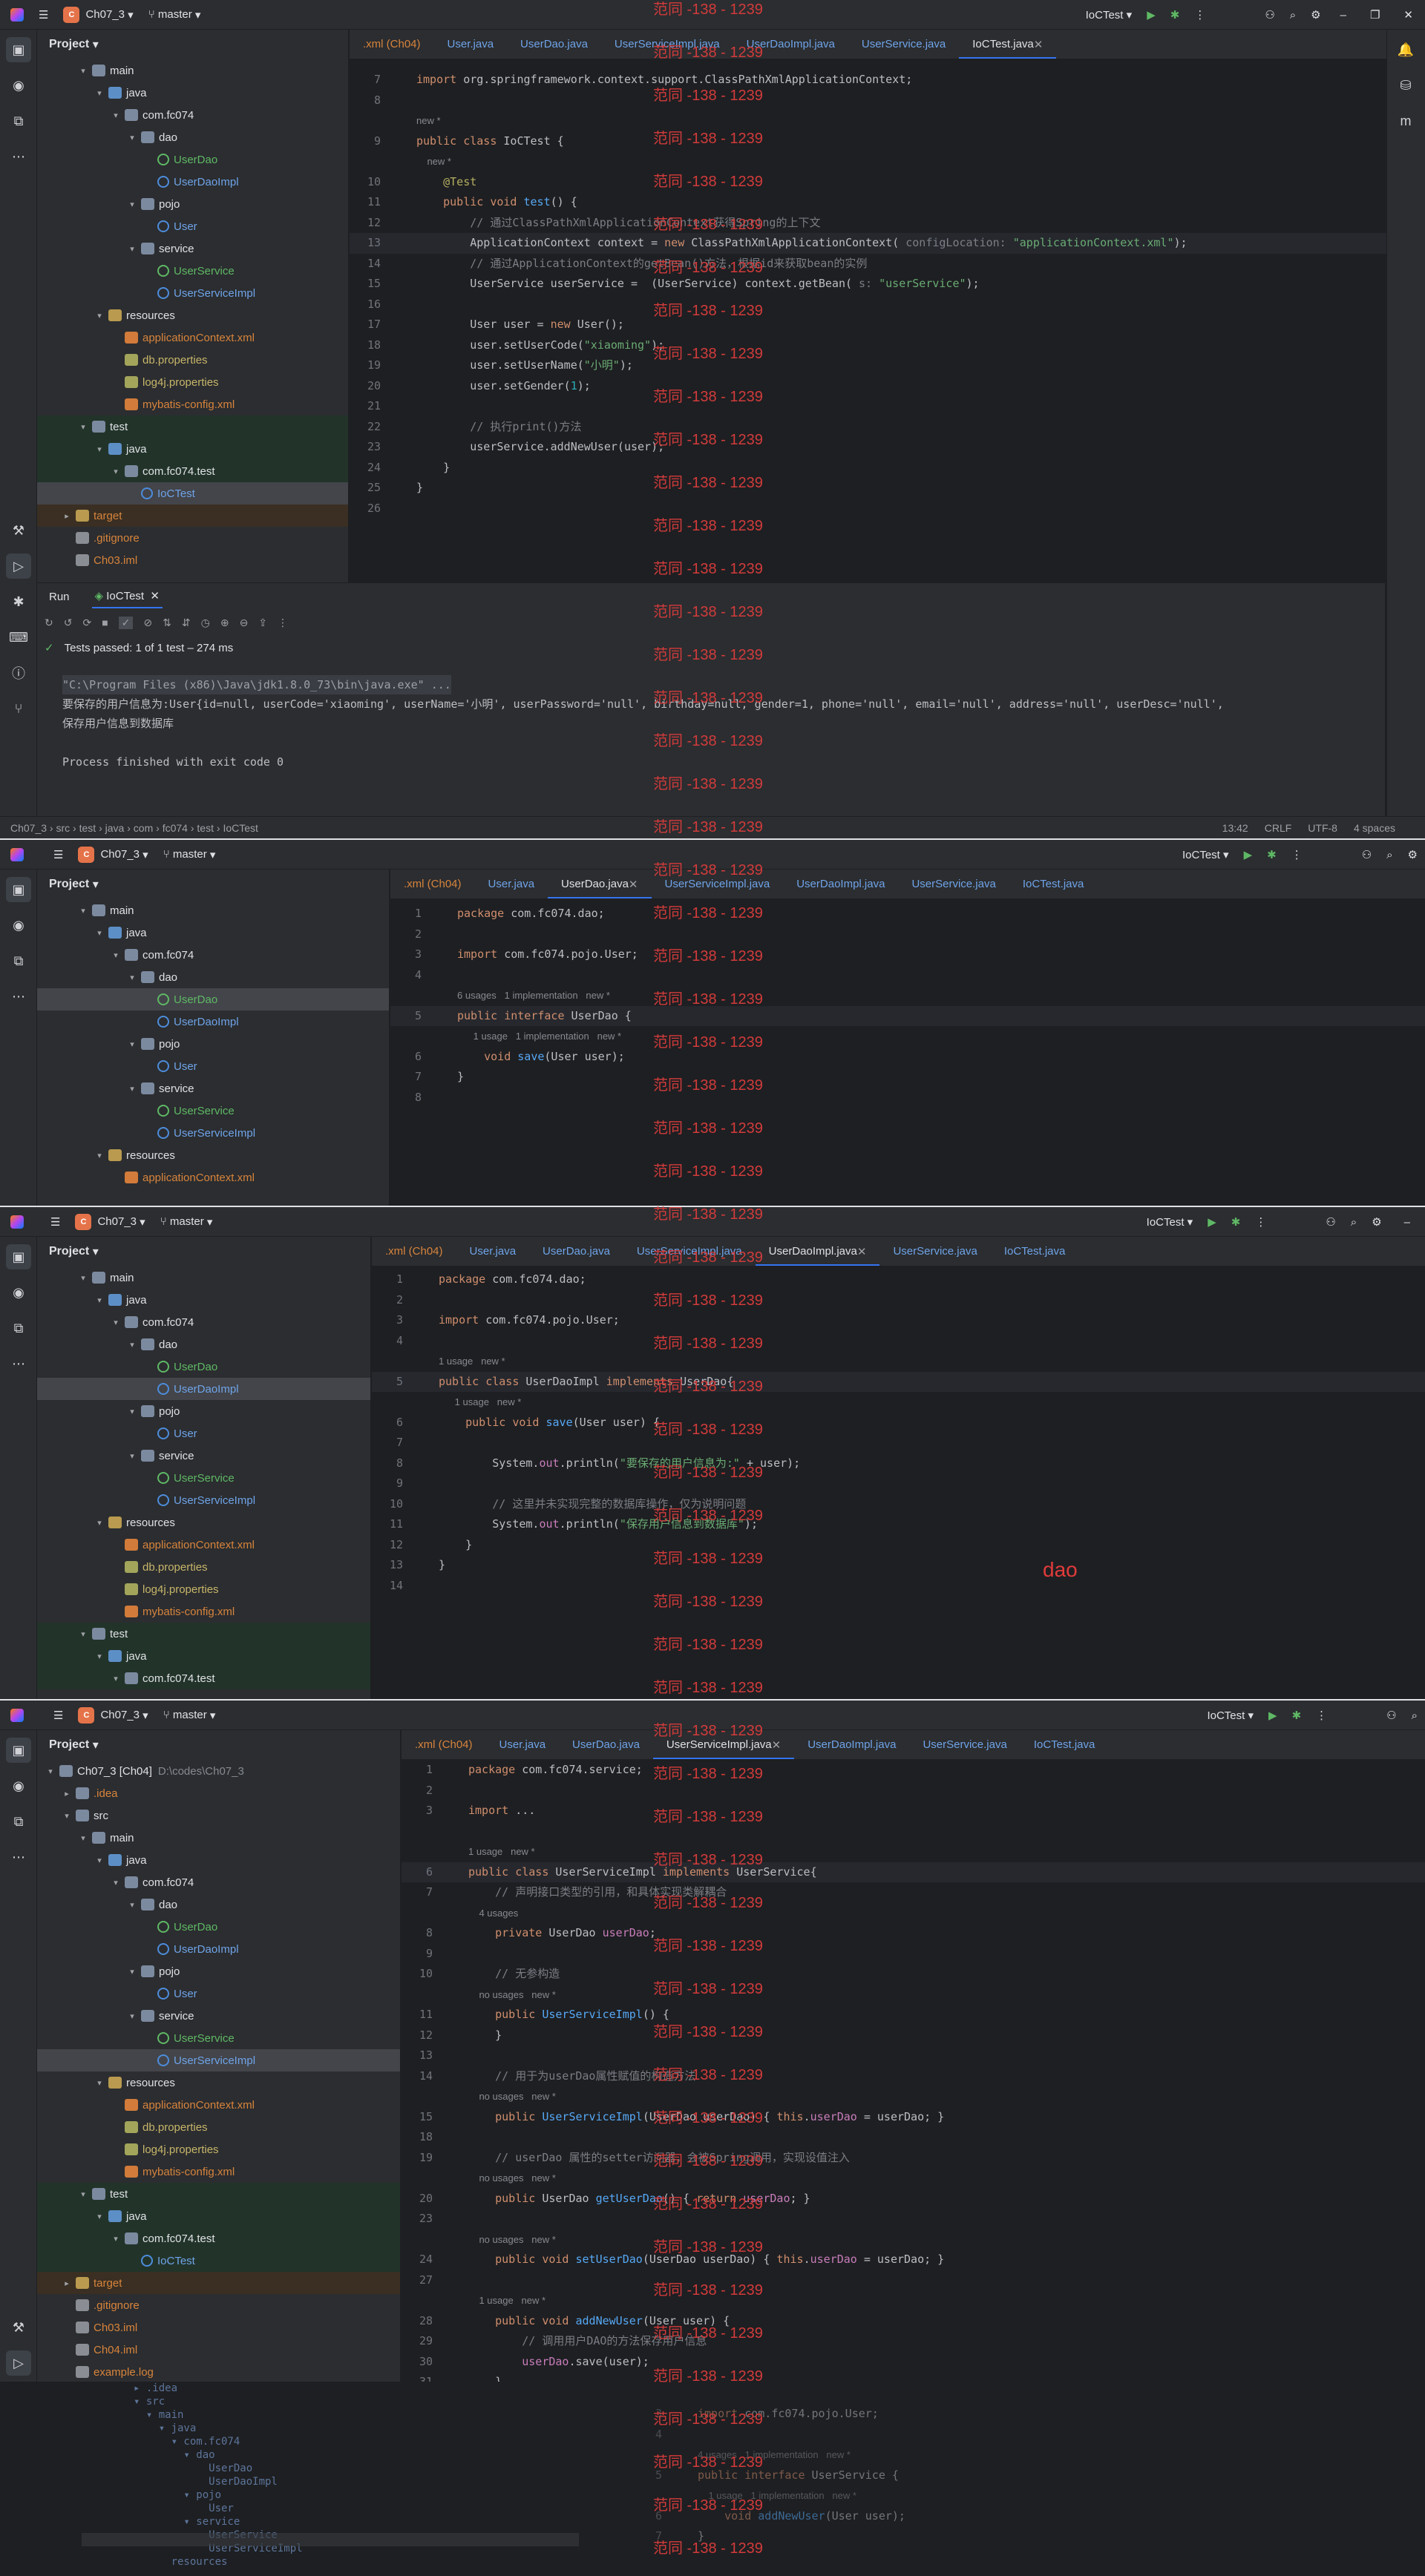  I want to click on stop-icon: ■, so click(105, 622).